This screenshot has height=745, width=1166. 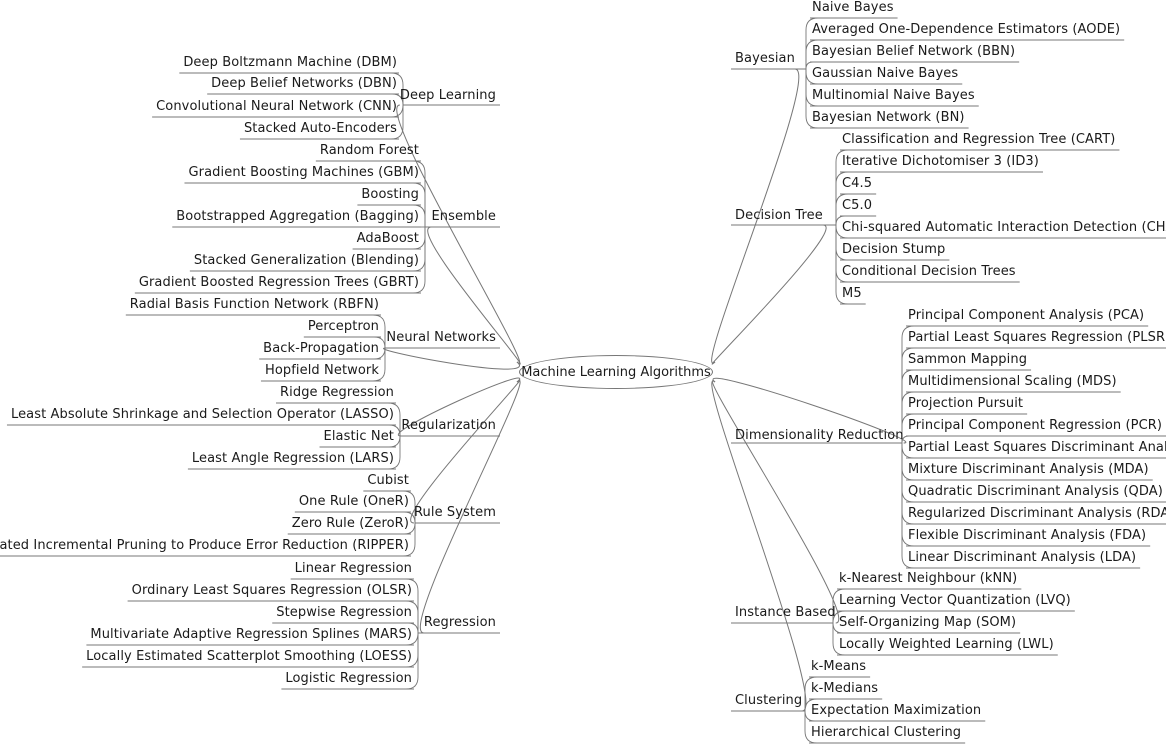 What do you see at coordinates (276, 106) in the screenshot?
I see `leaf-label-deep-learning-2: Convolutional Neural Network (CNN)` at bounding box center [276, 106].